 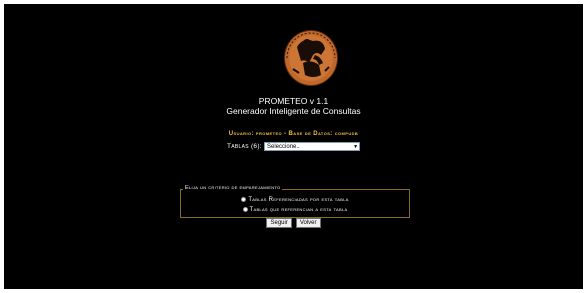 I want to click on referenced-radio, so click(x=244, y=199).